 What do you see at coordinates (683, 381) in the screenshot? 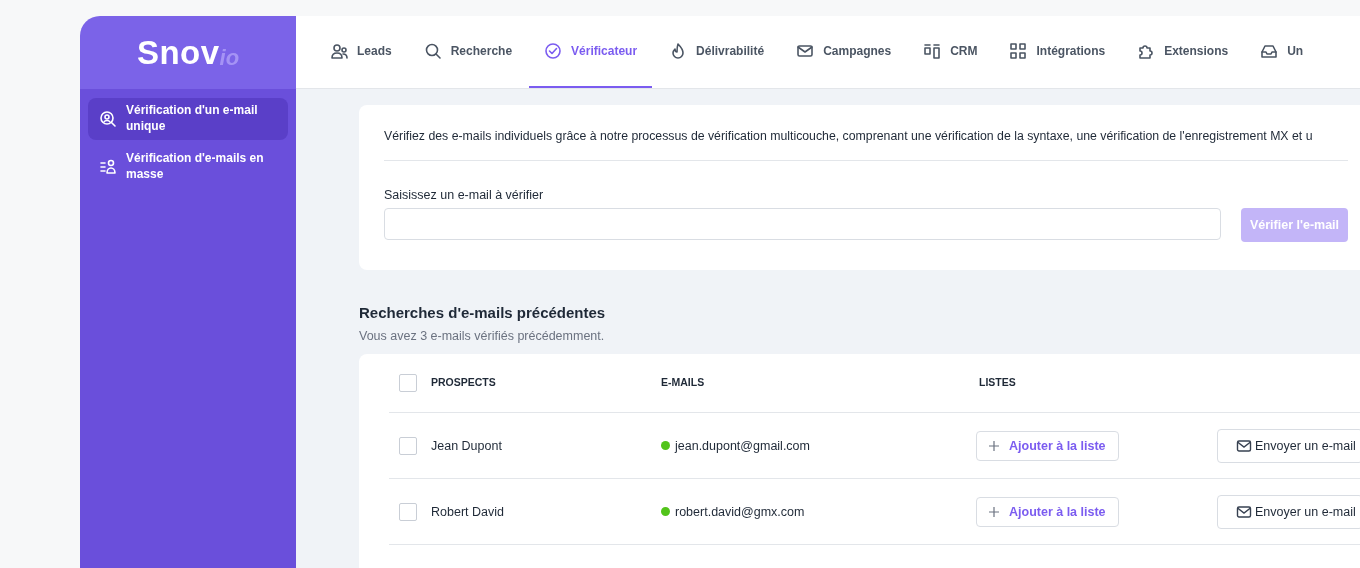
I see `column-header: E-MAILS` at bounding box center [683, 381].